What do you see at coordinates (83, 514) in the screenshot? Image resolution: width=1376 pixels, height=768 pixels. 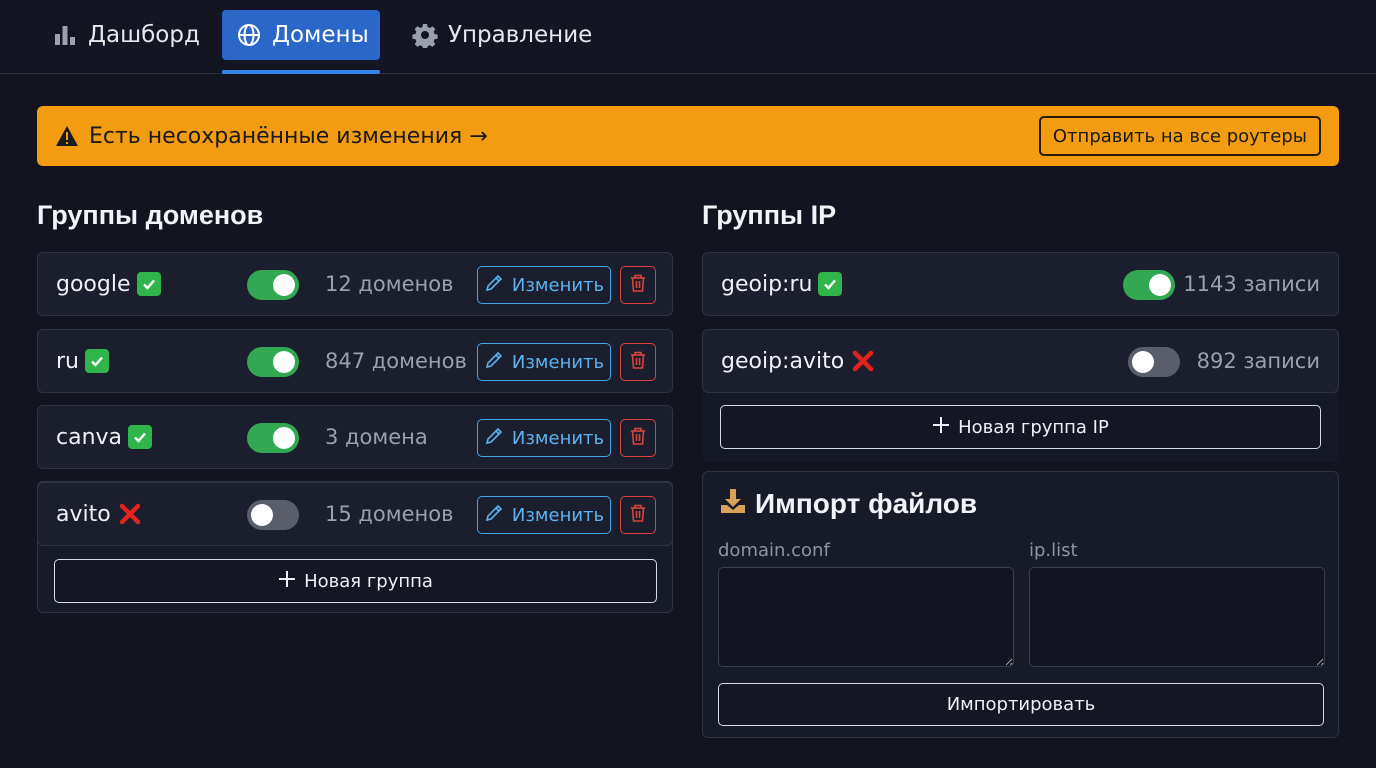 I see `domain-group-name: avito` at bounding box center [83, 514].